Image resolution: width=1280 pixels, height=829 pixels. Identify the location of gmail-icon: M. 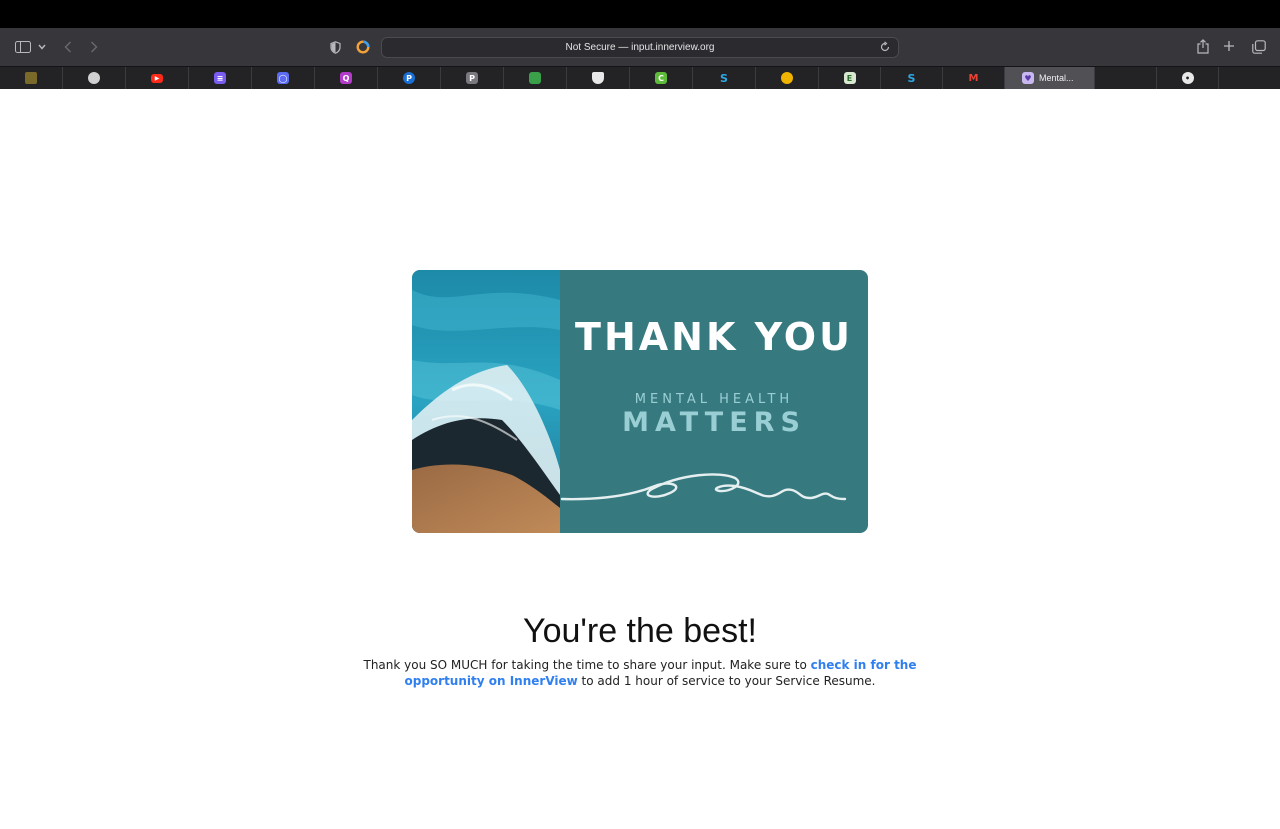
(973, 78).